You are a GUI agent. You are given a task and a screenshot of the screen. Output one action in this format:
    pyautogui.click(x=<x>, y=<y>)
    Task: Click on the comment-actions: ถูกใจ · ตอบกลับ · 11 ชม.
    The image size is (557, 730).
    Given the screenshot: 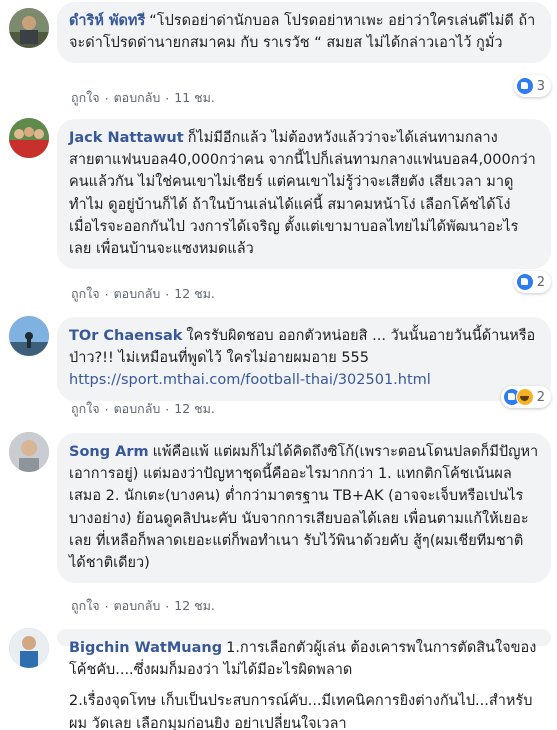 What is the action you would take?
    pyautogui.click(x=143, y=98)
    